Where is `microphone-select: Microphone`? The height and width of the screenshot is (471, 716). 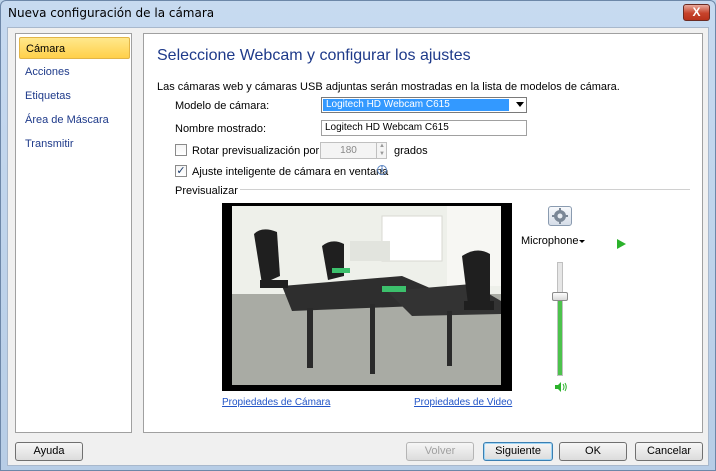
microphone-select: Microphone is located at coordinates (549, 241).